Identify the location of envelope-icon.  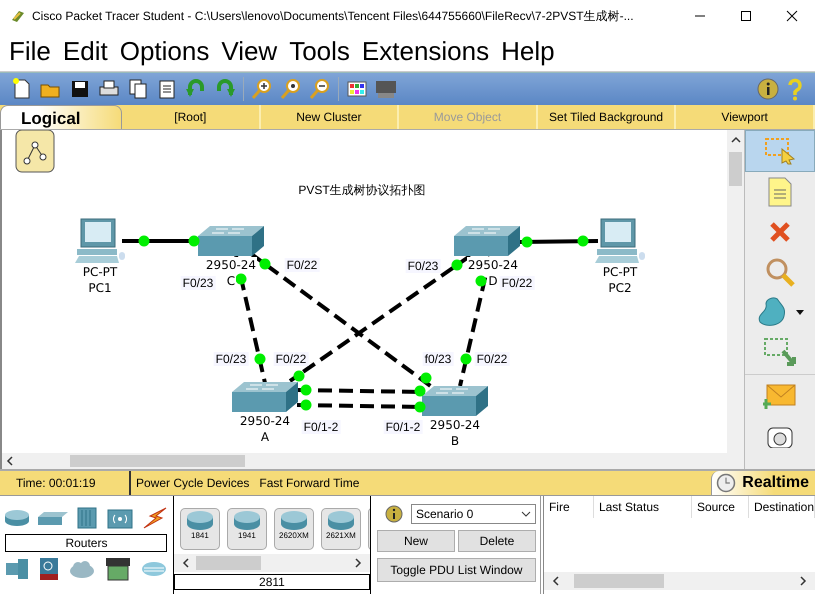
(780, 397).